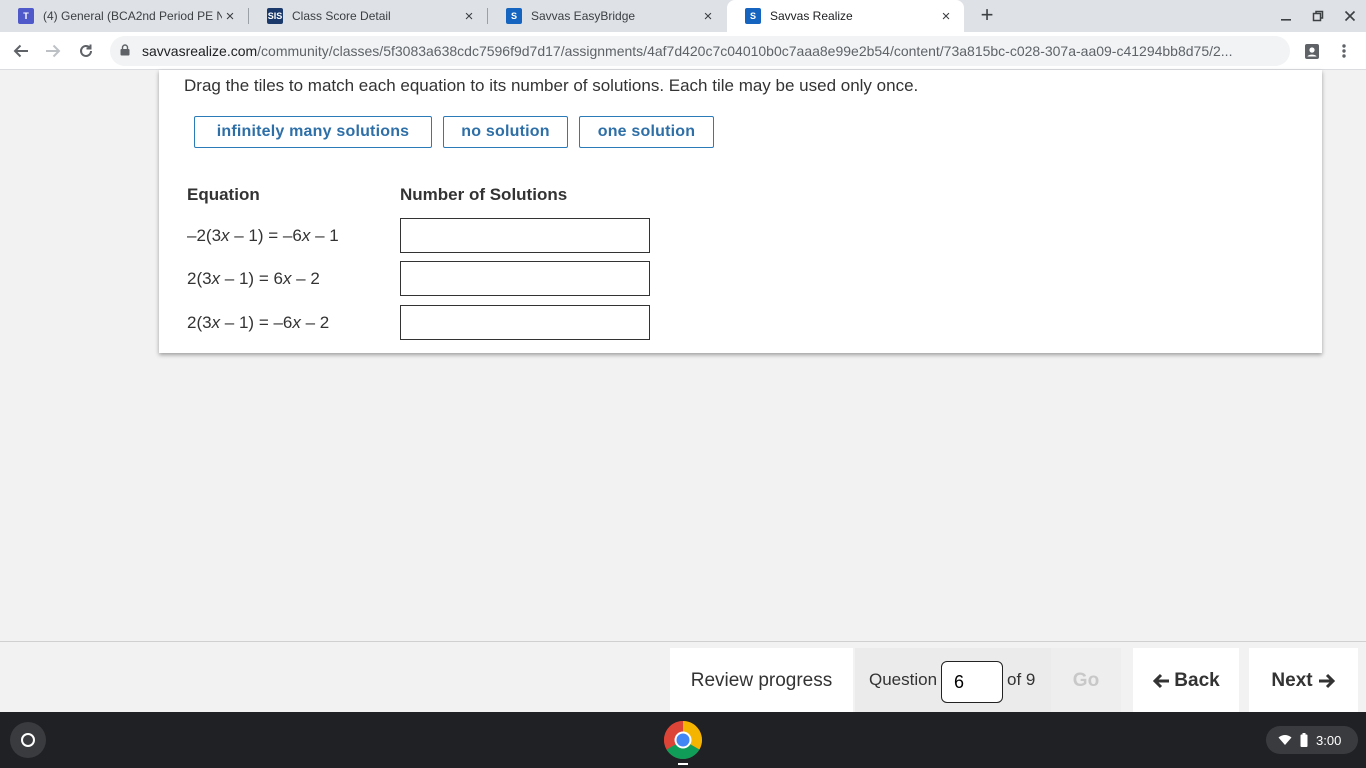 This screenshot has height=768, width=1366. What do you see at coordinates (258, 322) in the screenshot?
I see `equation-row-3: 2(3x – 1) = –6x – 2` at bounding box center [258, 322].